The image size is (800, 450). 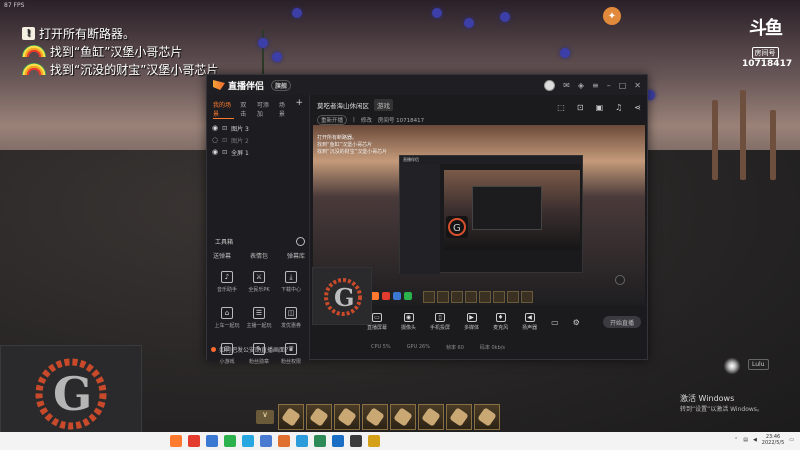 What do you see at coordinates (500, 322) in the screenshot?
I see `mic-button: ♦ 麦克风` at bounding box center [500, 322].